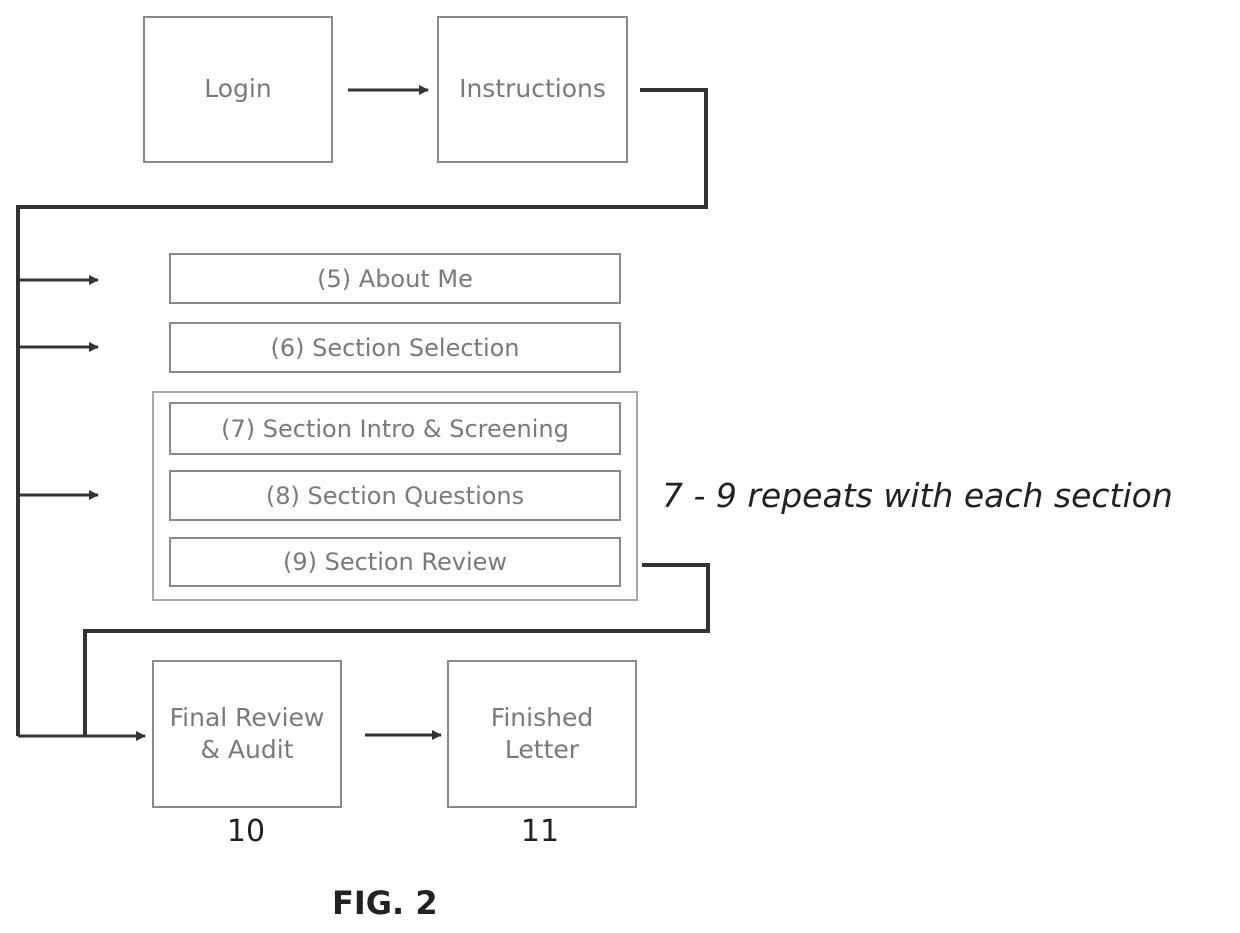  I want to click on about-me-box: (5) About Me, so click(395, 278).